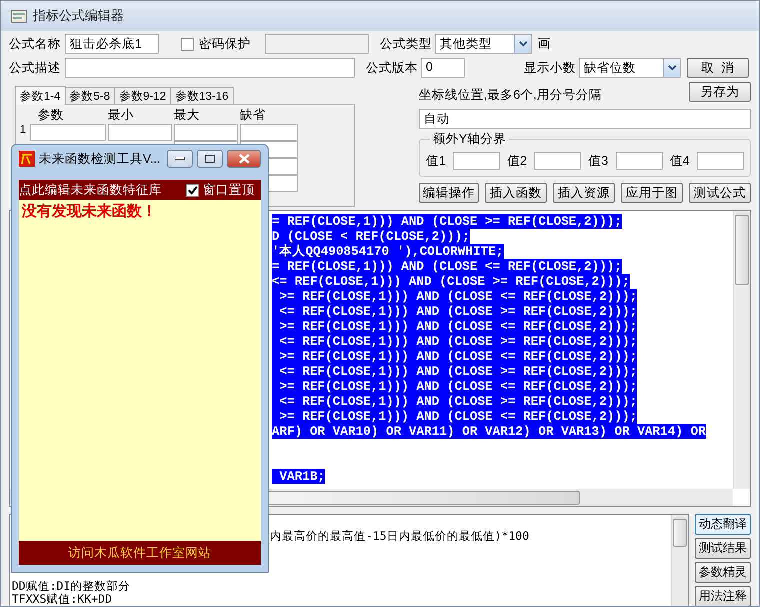 Image resolution: width=760 pixels, height=607 pixels. I want to click on column-header: 最小, so click(121, 115).